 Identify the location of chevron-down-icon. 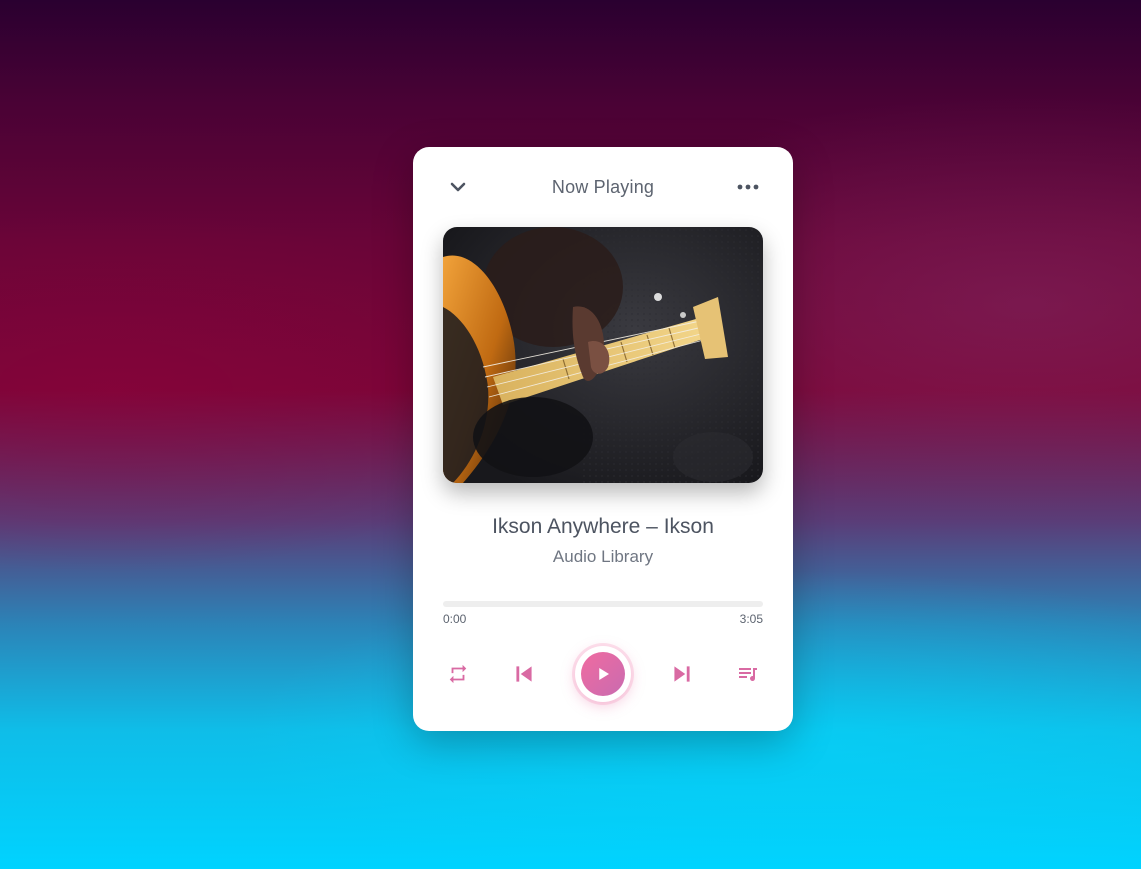
(458, 187).